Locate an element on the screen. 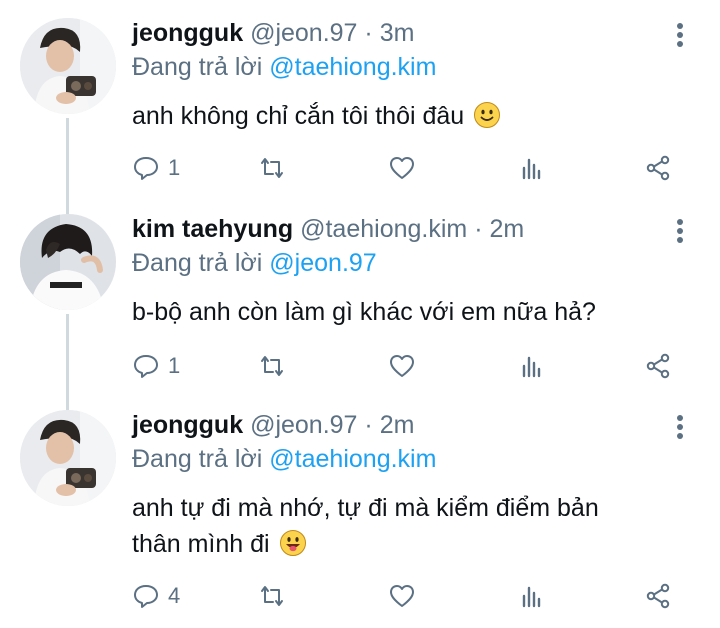 The image size is (720, 628). replying-to: Đang trả lời @jeon.97 is located at coordinates (254, 263).